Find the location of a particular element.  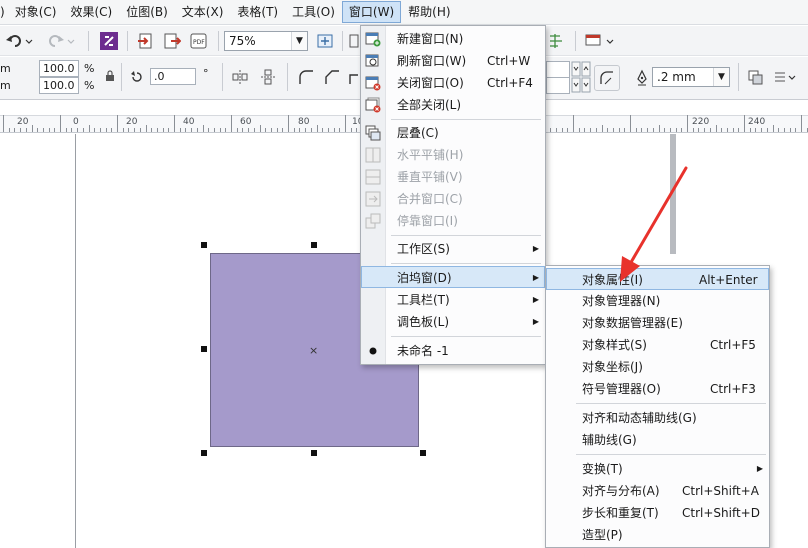

selection-handle-br is located at coordinates (423, 453).